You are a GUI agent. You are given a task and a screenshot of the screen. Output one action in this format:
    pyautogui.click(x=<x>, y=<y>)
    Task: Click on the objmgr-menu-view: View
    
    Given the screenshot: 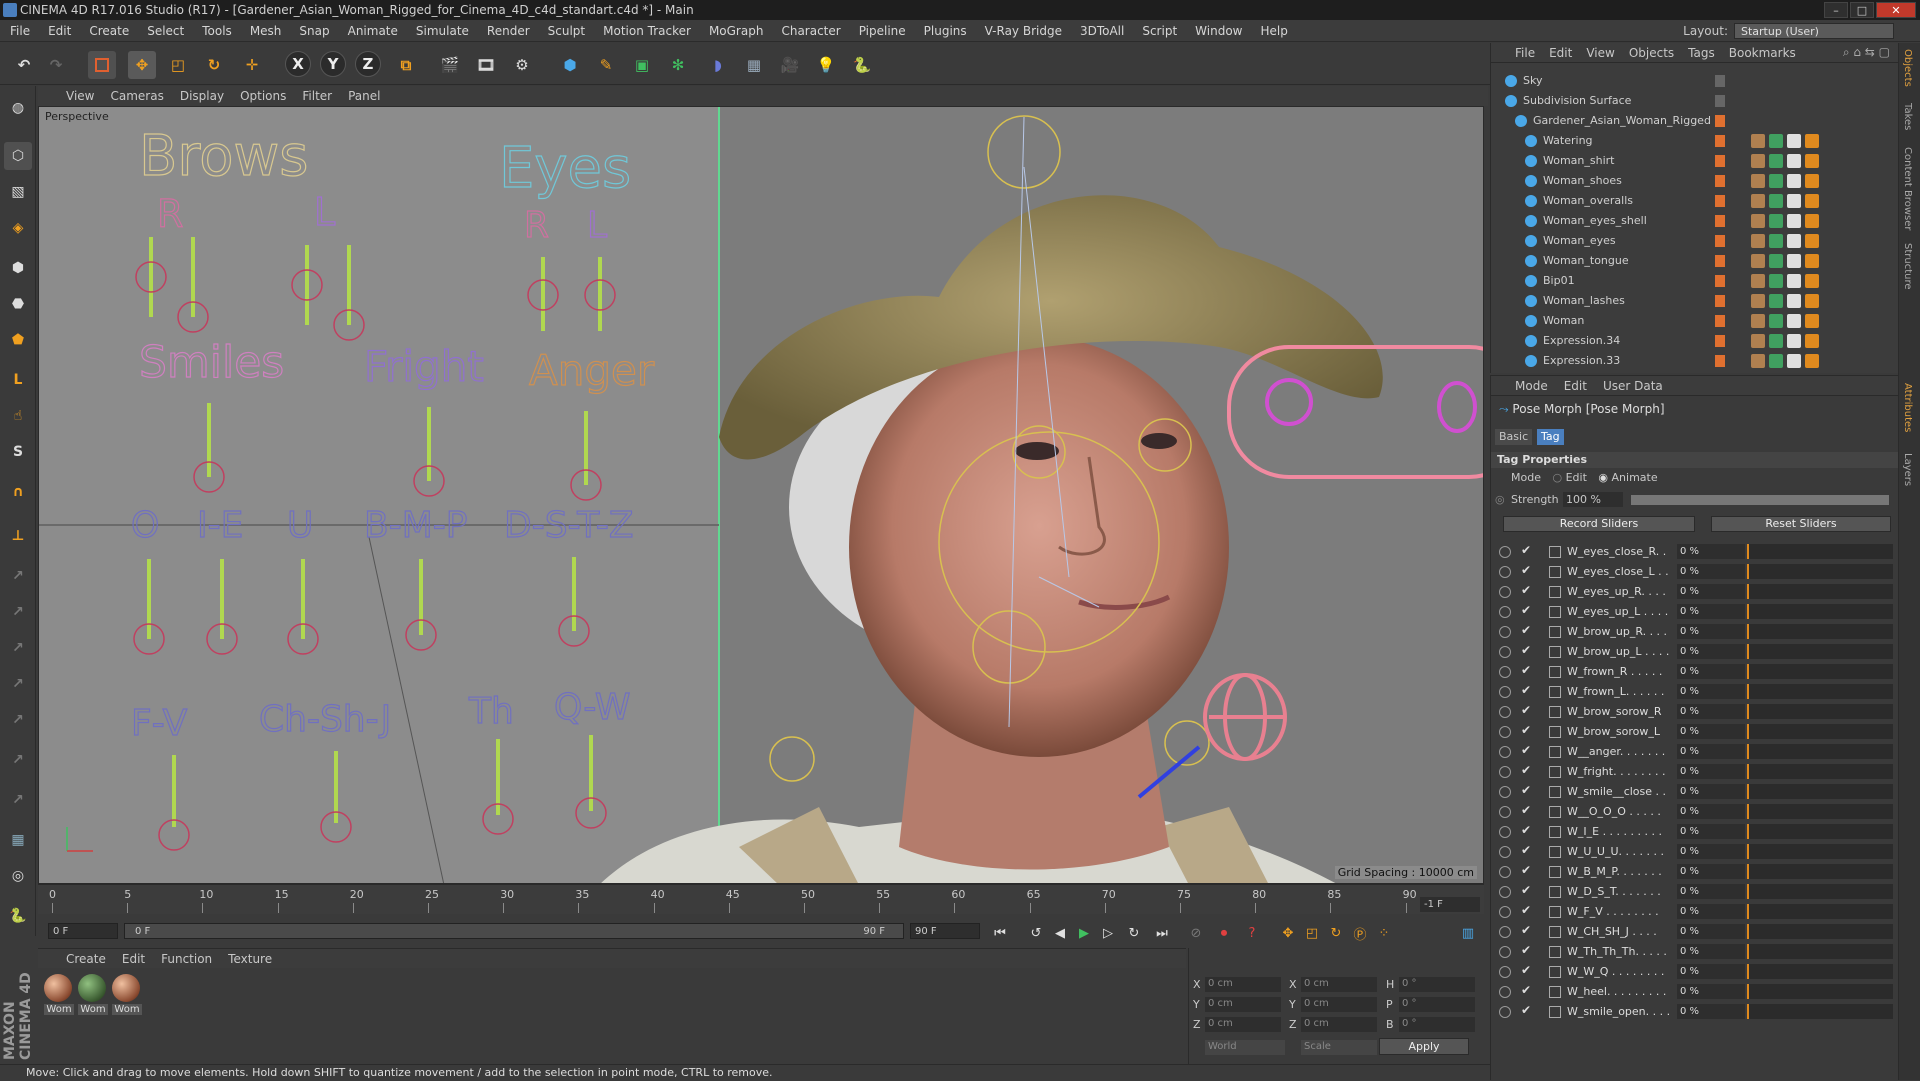 What is the action you would take?
    pyautogui.click(x=1600, y=53)
    